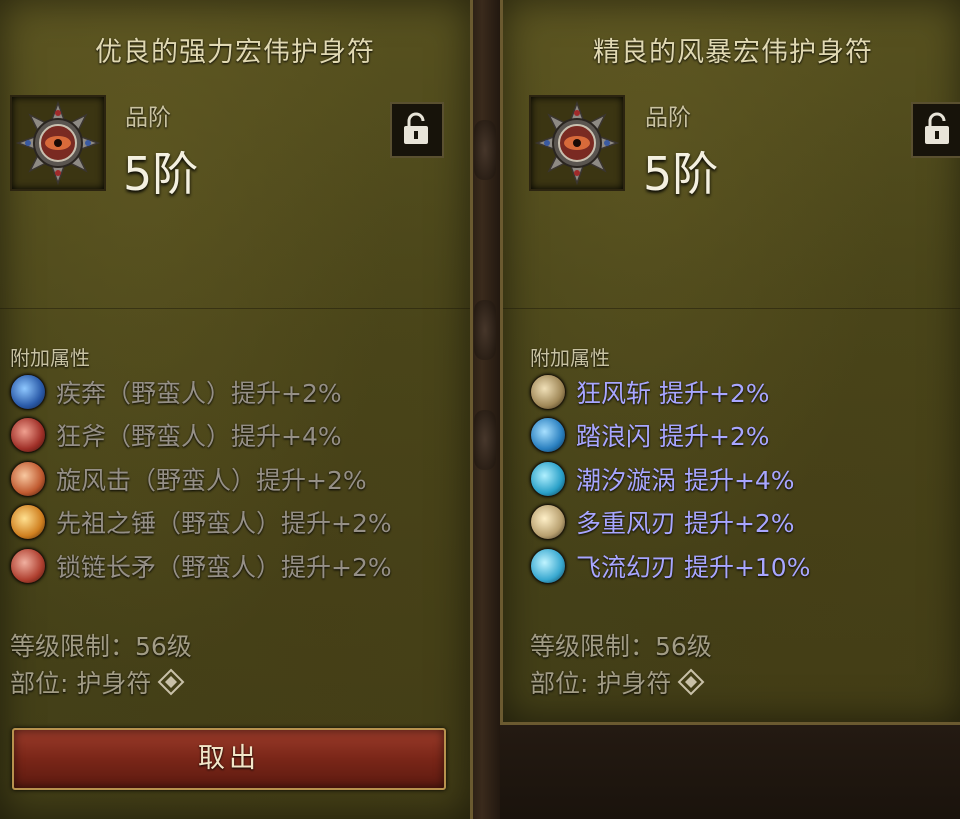  What do you see at coordinates (28, 478) in the screenshot?
I see `whirlwind-skill-icon` at bounding box center [28, 478].